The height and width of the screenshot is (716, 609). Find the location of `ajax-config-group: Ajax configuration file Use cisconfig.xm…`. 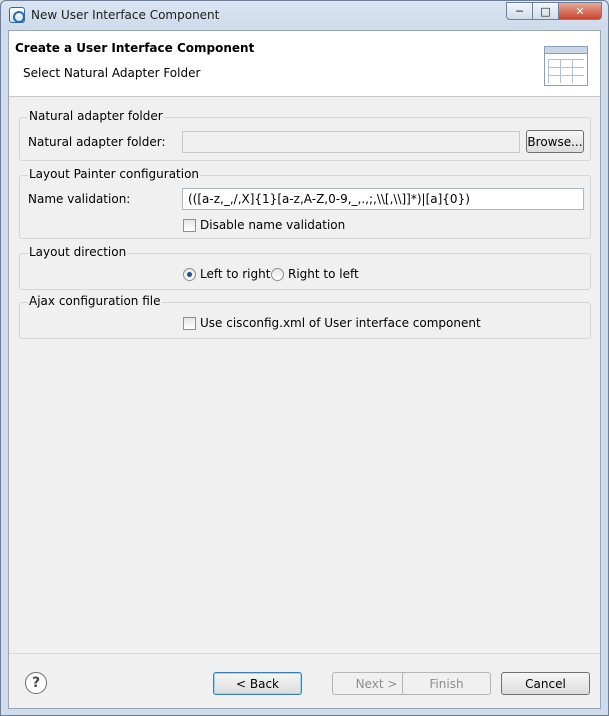

ajax-config-group: Ajax configuration file Use cisconfig.xm… is located at coordinates (305, 316).